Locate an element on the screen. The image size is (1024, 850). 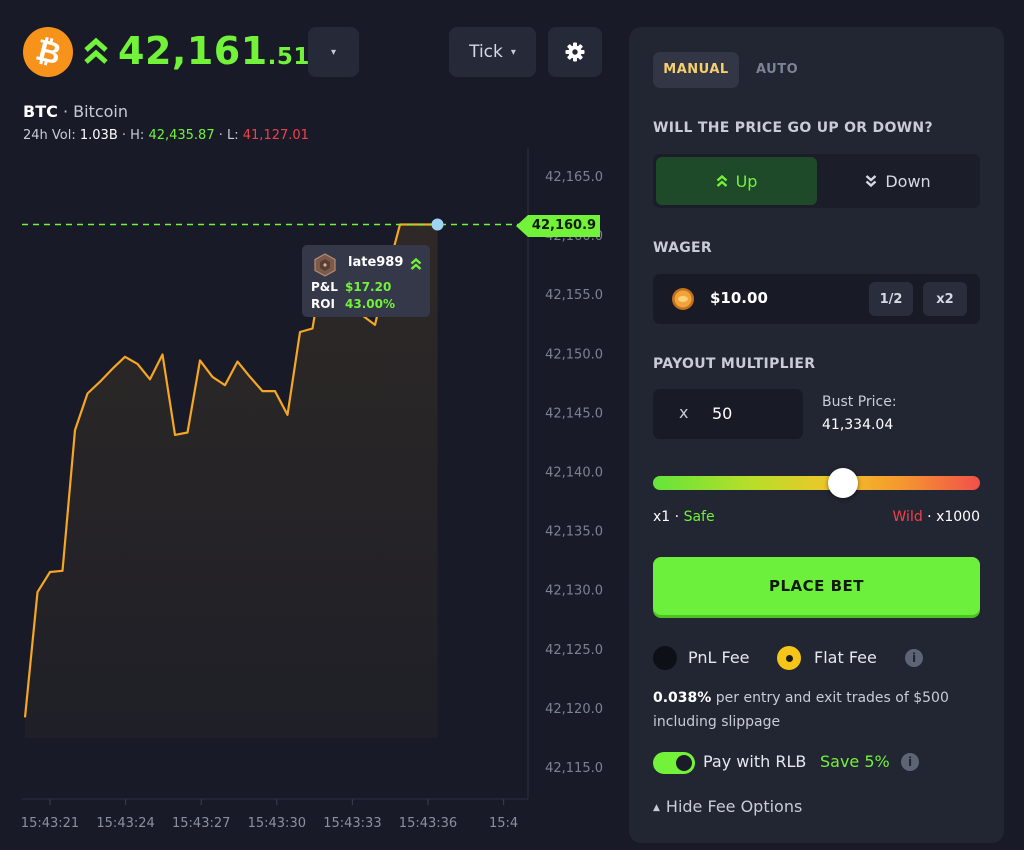
chevron-double-up-icon is located at coordinates (721, 180).